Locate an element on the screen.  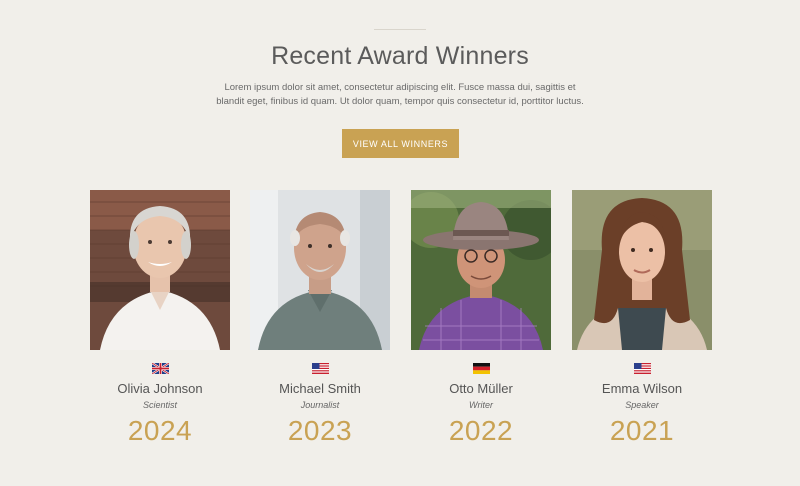
winner-year: 2023 is located at coordinates (320, 430).